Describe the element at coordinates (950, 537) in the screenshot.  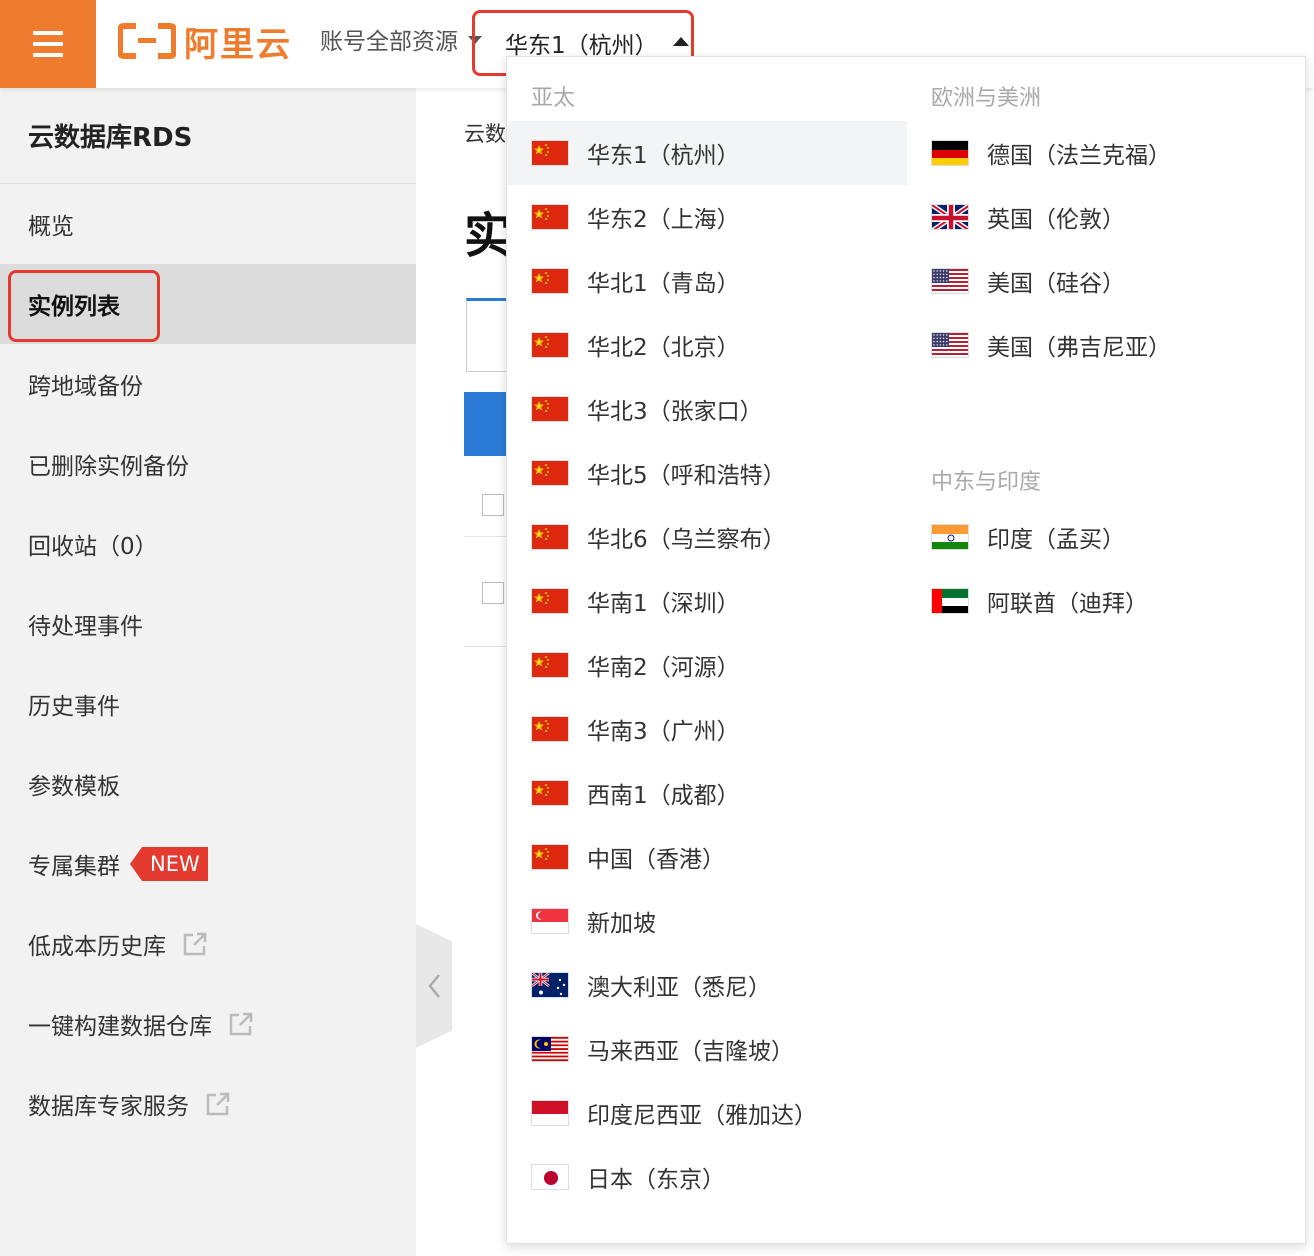
I see `flag-in-icon` at that location.